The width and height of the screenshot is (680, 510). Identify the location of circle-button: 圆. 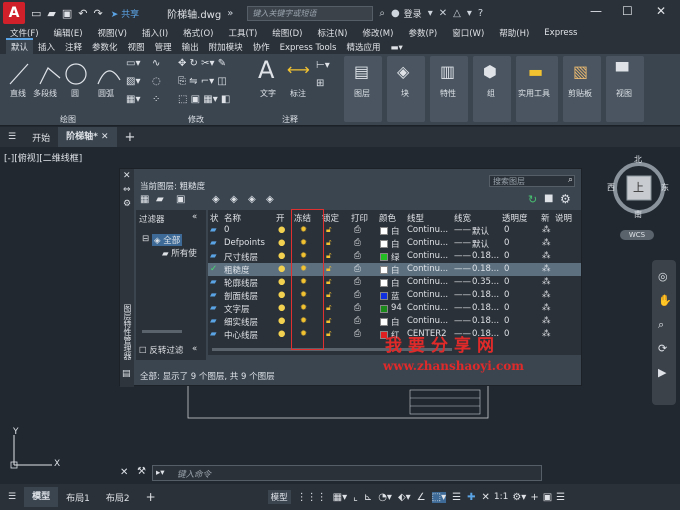
(75, 93).